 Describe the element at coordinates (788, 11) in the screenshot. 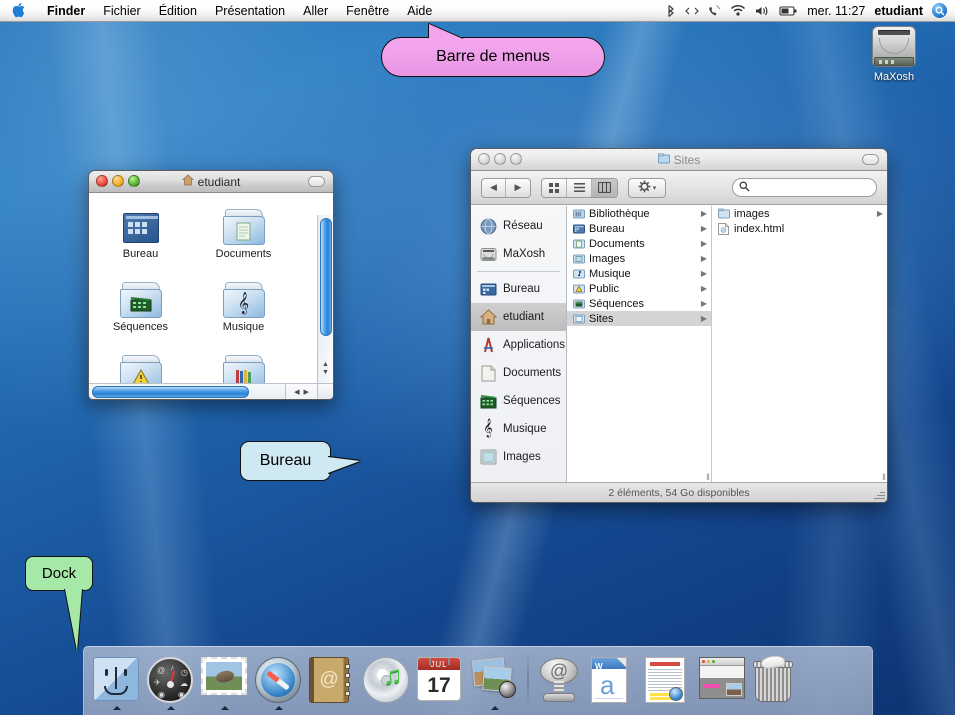

I see `battery-icon` at that location.